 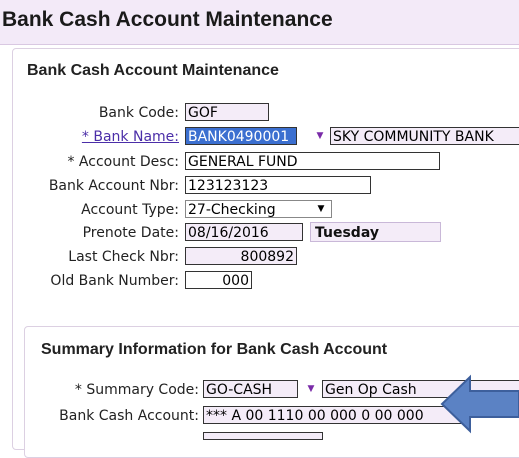 I want to click on bank-account-nbr-input: 123123123, so click(x=278, y=185).